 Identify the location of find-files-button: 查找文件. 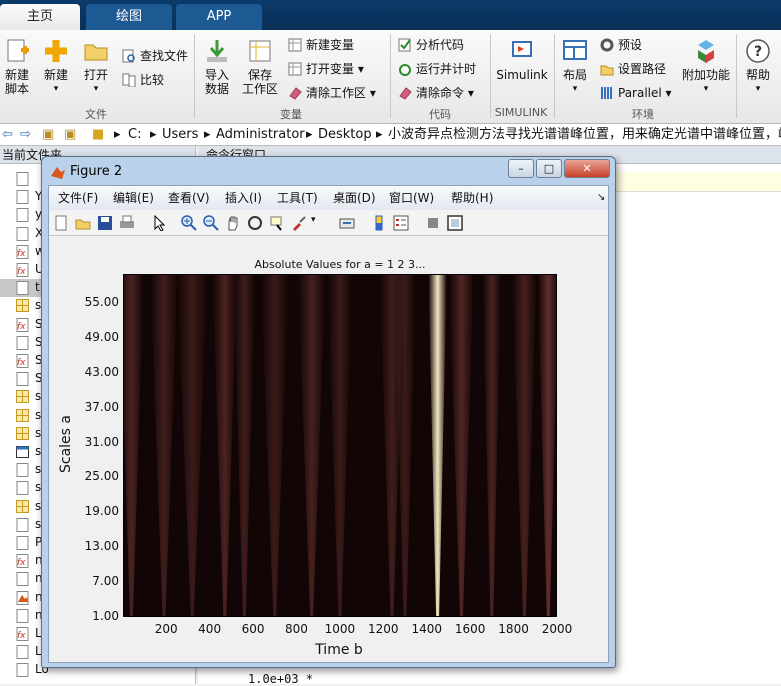
(155, 56).